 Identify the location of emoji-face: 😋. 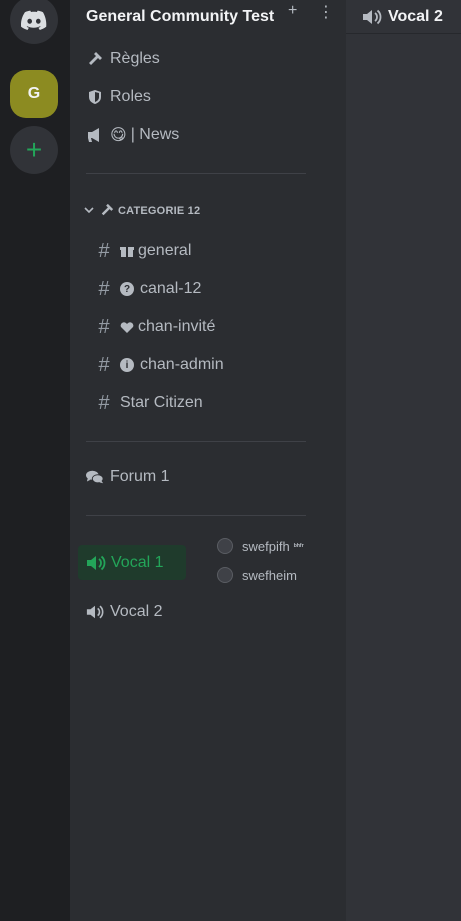
(118, 135).